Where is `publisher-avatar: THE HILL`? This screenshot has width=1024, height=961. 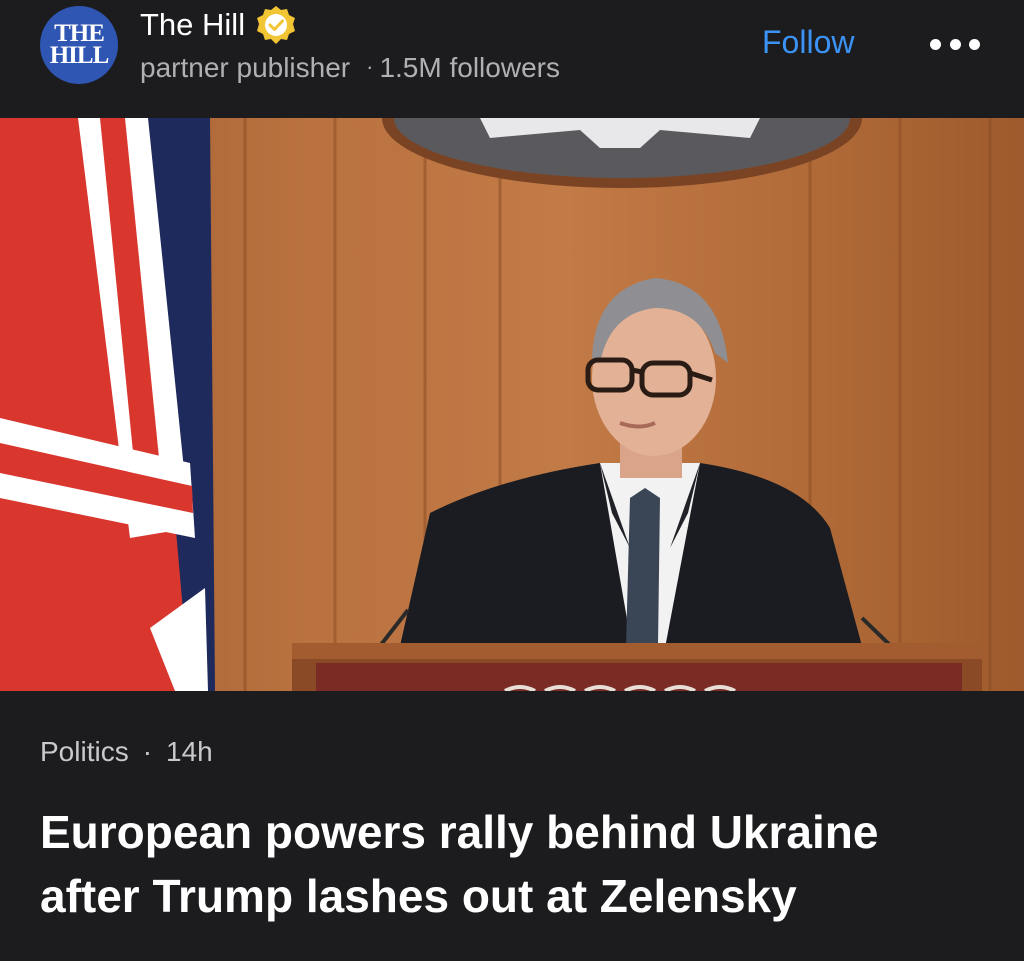
publisher-avatar: THE HILL is located at coordinates (79, 45).